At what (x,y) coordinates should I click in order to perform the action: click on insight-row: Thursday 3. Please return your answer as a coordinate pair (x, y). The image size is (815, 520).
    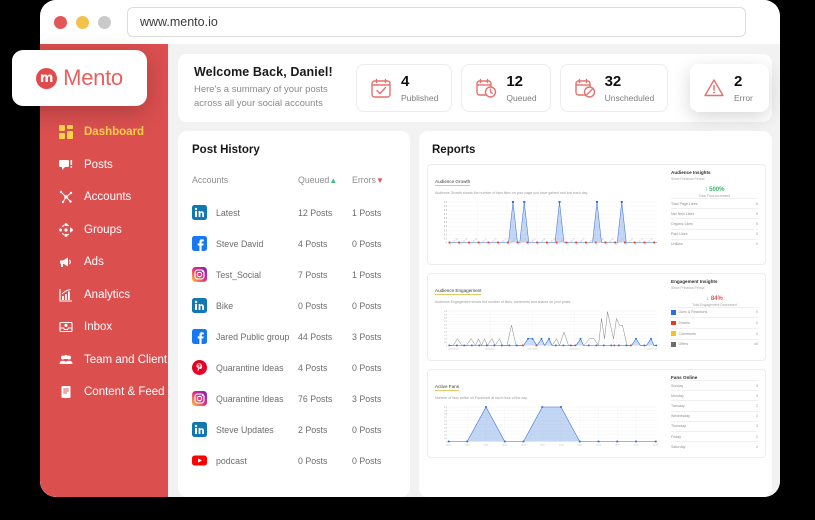
    Looking at the image, I should click on (714, 425).